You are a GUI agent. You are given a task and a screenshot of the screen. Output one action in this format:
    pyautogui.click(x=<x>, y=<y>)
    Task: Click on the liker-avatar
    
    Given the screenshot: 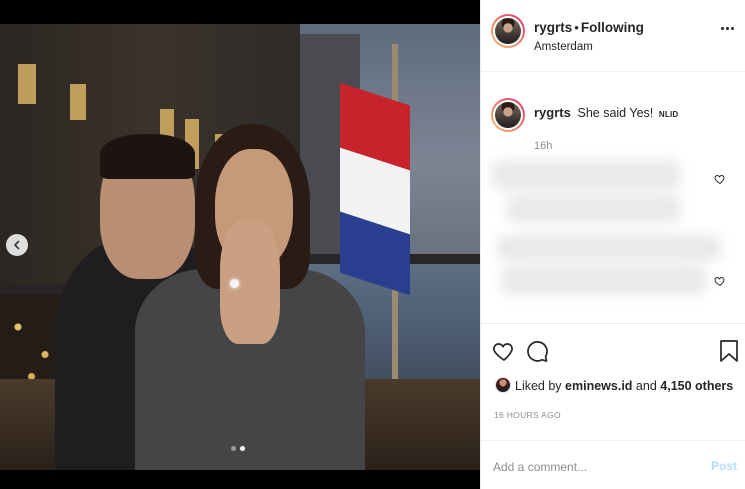 What is the action you would take?
    pyautogui.click(x=503, y=385)
    